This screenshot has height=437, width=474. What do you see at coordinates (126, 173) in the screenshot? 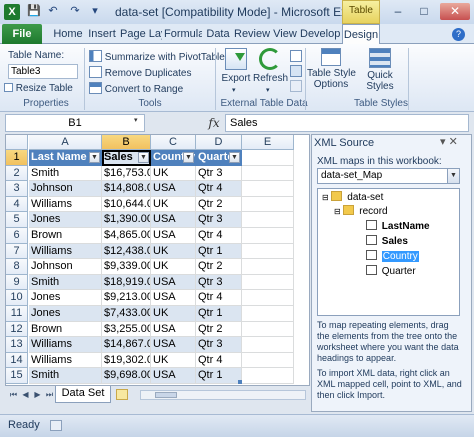
I see `table-cell: $16,753.00` at bounding box center [126, 173].